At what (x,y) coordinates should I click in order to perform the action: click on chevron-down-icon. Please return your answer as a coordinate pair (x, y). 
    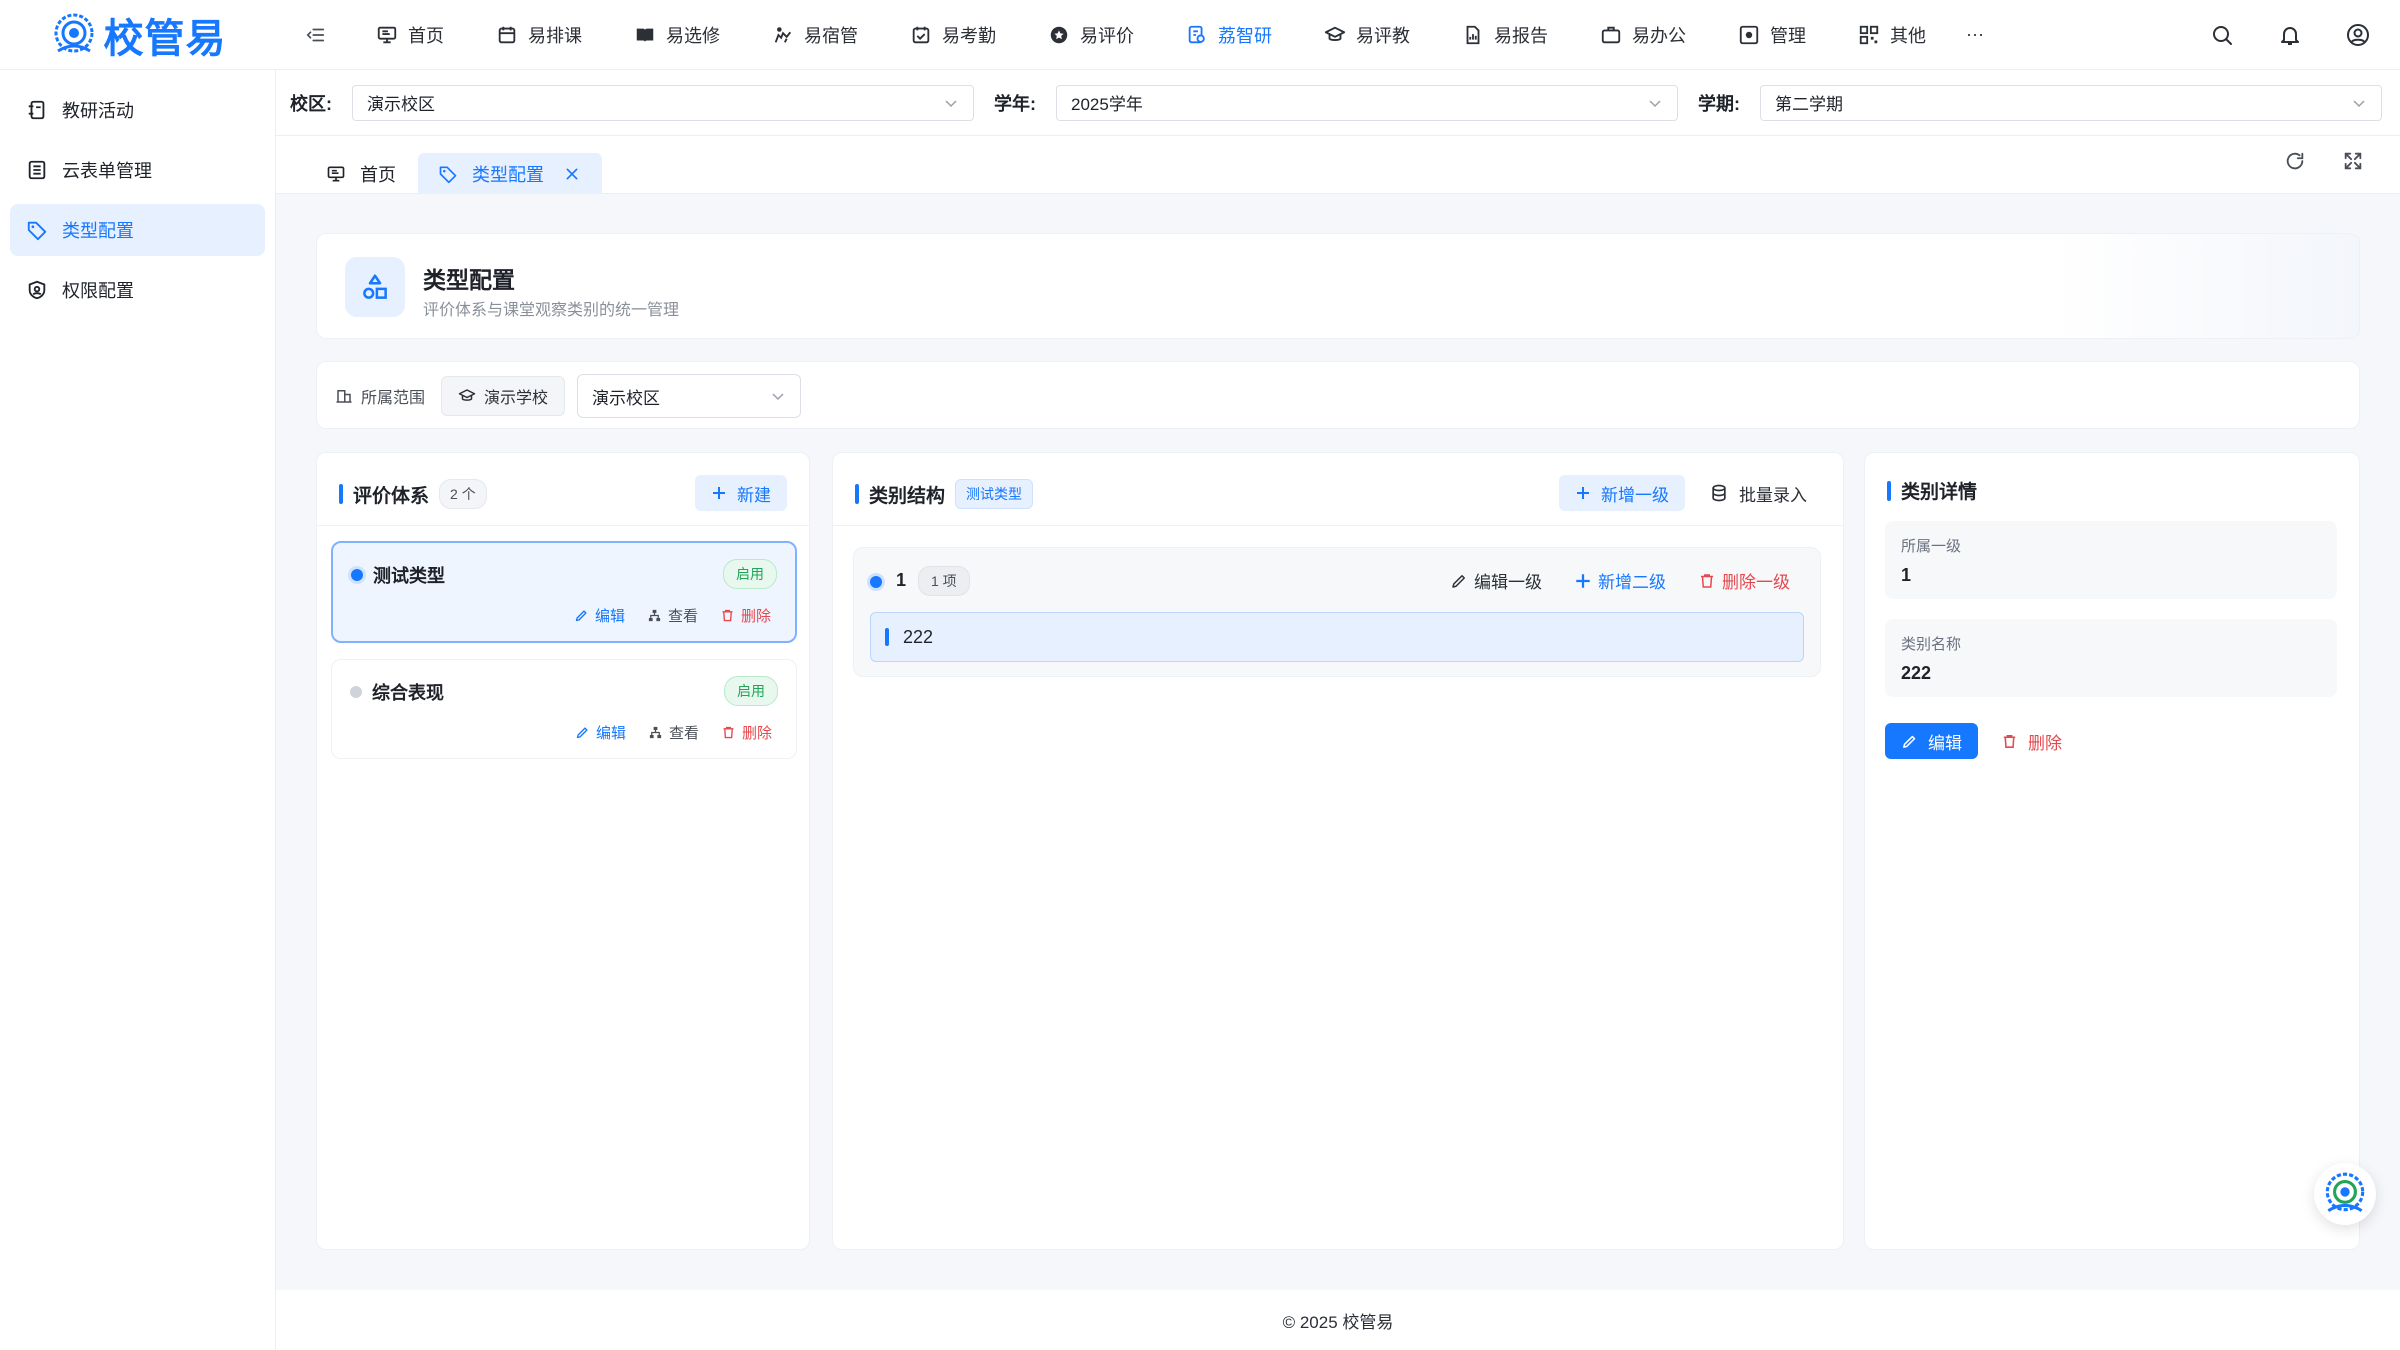
    Looking at the image, I should click on (2359, 103).